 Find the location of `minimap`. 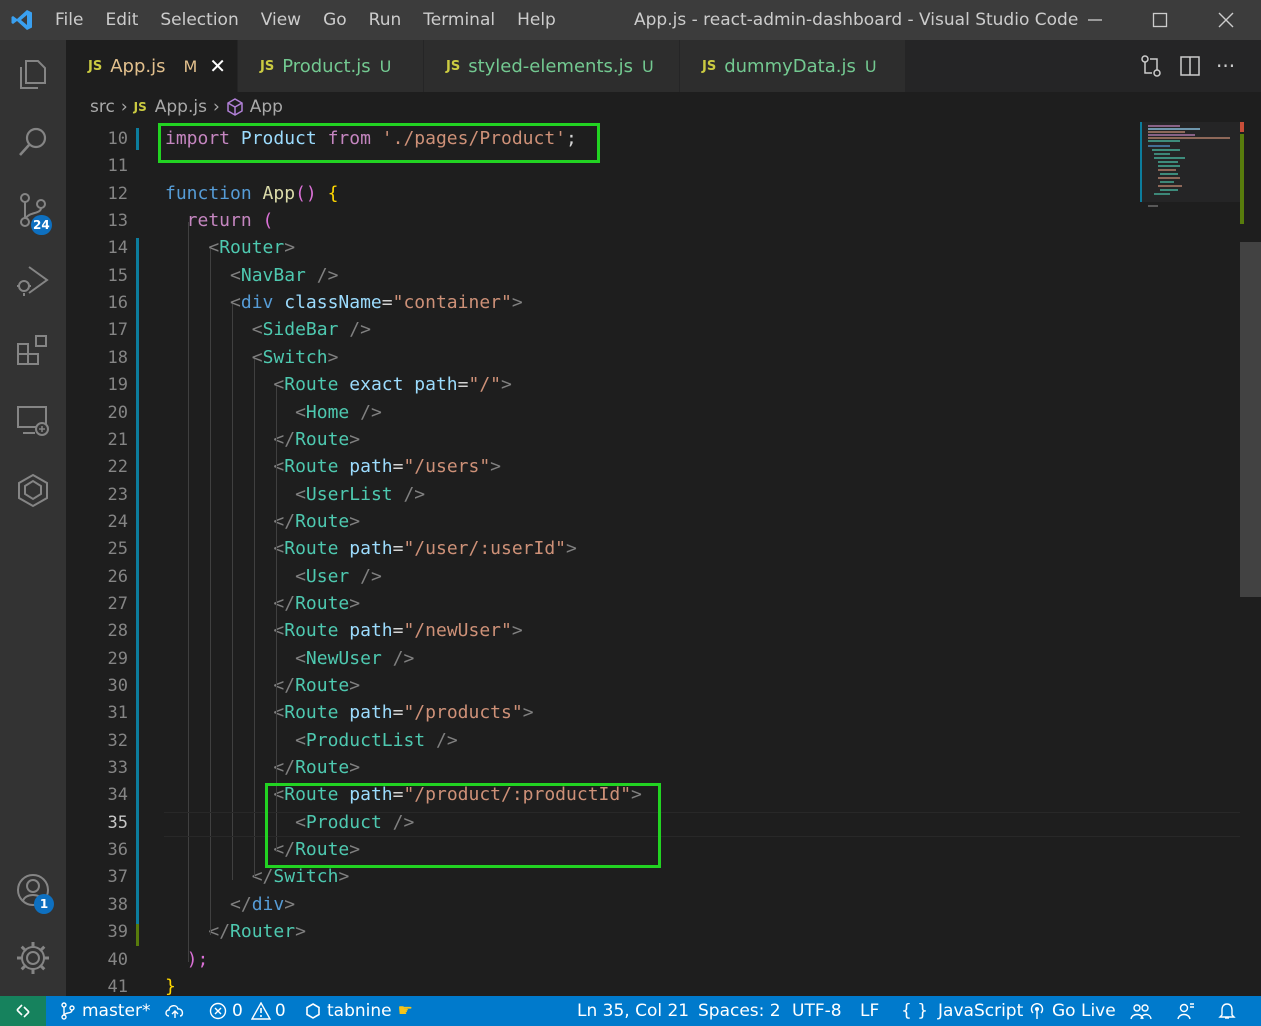

minimap is located at coordinates (1190, 559).